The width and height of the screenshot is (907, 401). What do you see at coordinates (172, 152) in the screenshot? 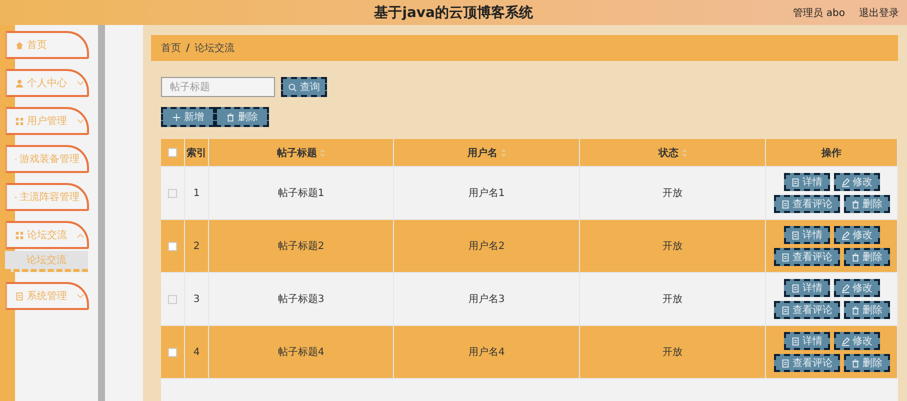
I see `select-all-checkbox` at bounding box center [172, 152].